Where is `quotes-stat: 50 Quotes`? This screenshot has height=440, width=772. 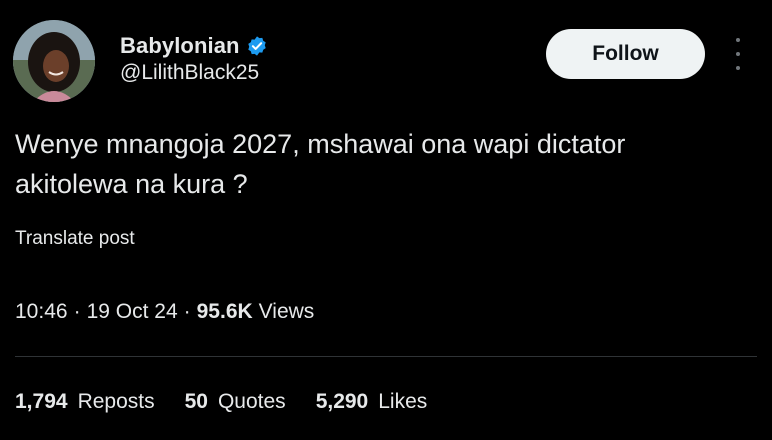 quotes-stat: 50 Quotes is located at coordinates (235, 402).